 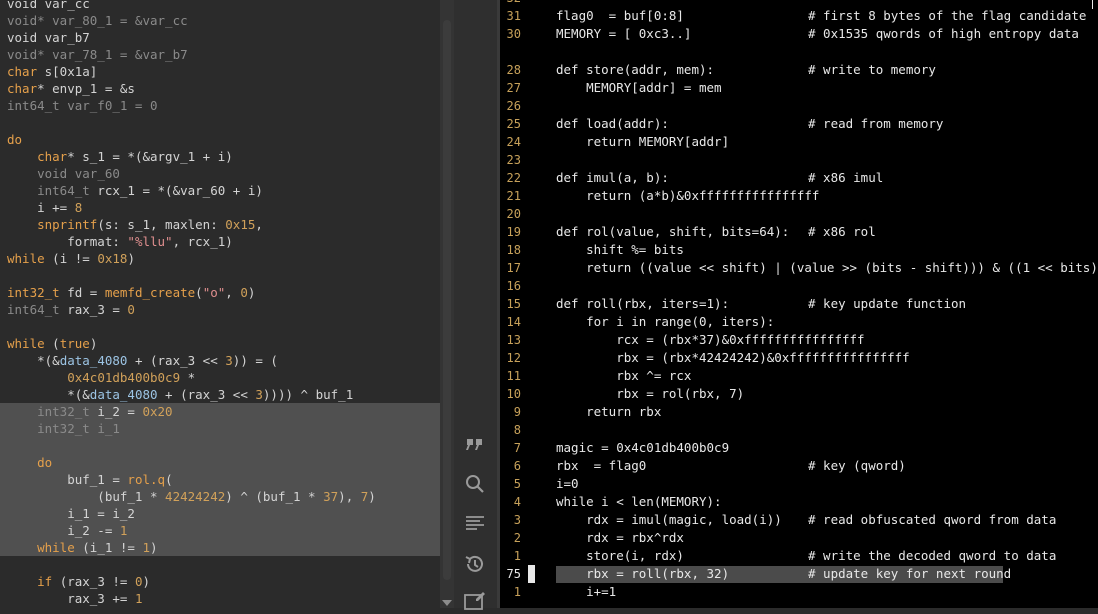 I want to click on quote-icon, so click(x=475, y=444).